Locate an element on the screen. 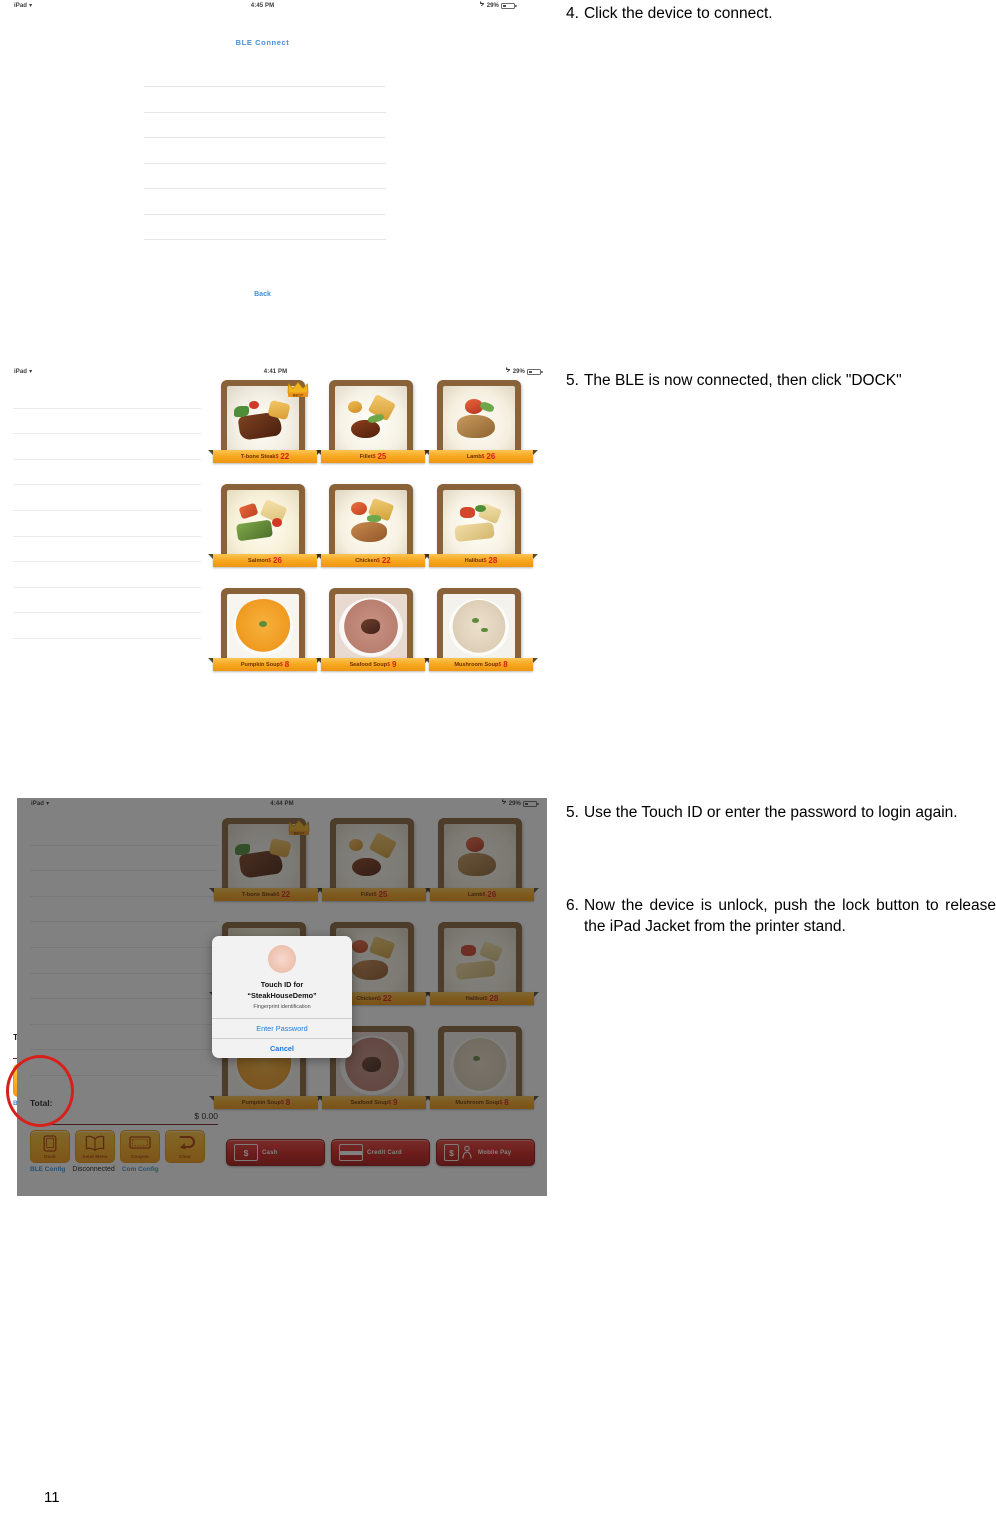 The height and width of the screenshot is (1519, 996). ble-device-list is located at coordinates (265, 163).